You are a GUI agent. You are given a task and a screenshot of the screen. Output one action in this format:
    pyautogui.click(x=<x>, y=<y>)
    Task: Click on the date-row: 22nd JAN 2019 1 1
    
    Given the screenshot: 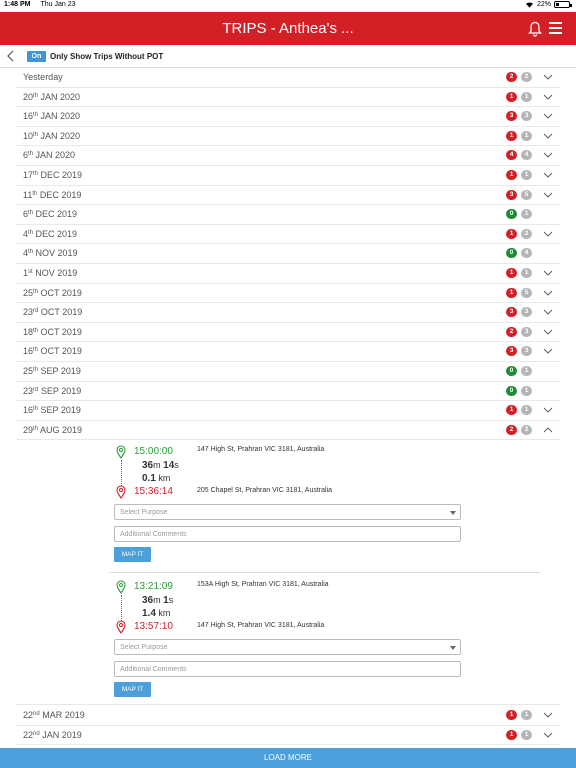 What is the action you would take?
    pyautogui.click(x=288, y=735)
    